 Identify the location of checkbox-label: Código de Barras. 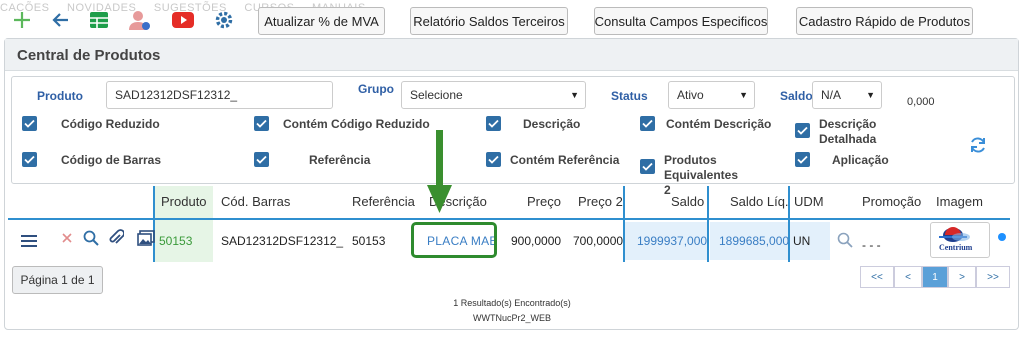
(111, 160).